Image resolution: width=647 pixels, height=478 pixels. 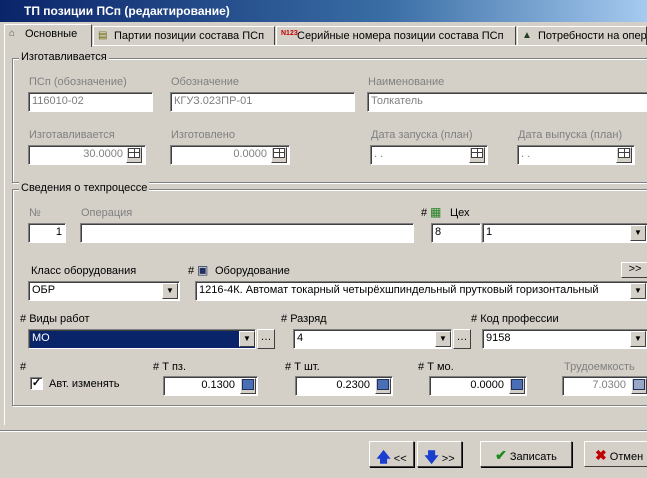 What do you see at coordinates (35, 213) in the screenshot?
I see `number-label: №` at bounding box center [35, 213].